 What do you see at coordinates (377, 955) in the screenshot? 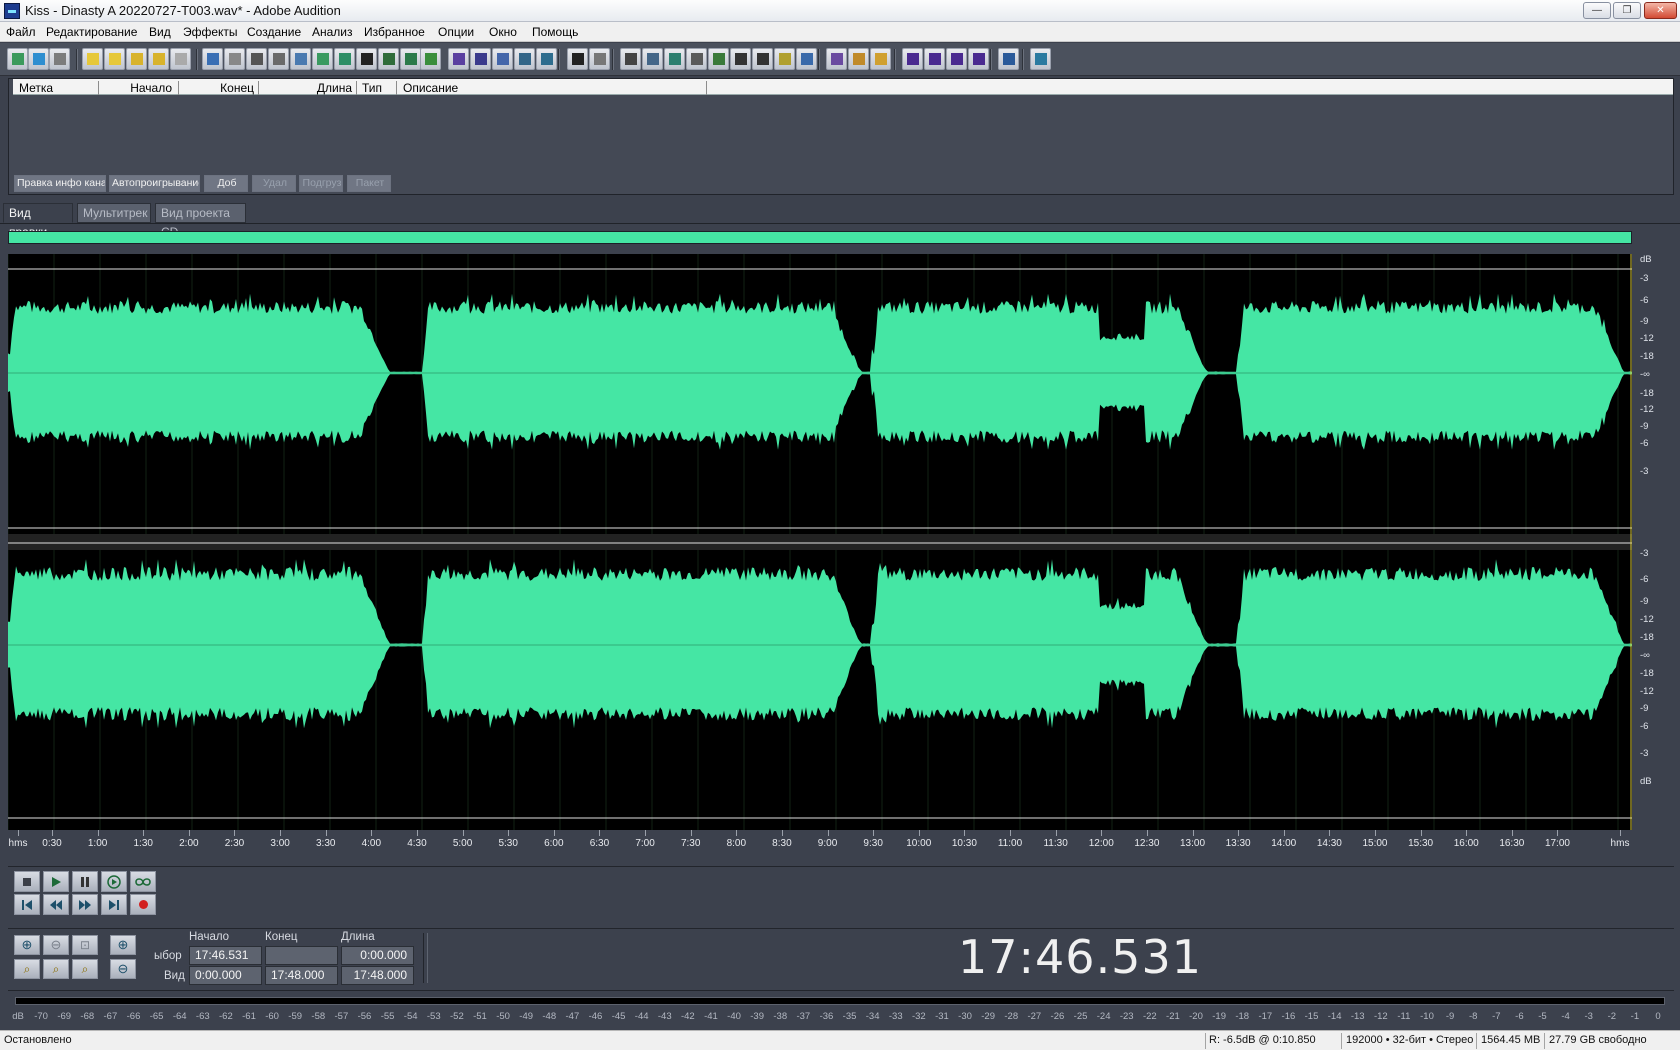
I see `selection-length-field: 0:00.000` at bounding box center [377, 955].